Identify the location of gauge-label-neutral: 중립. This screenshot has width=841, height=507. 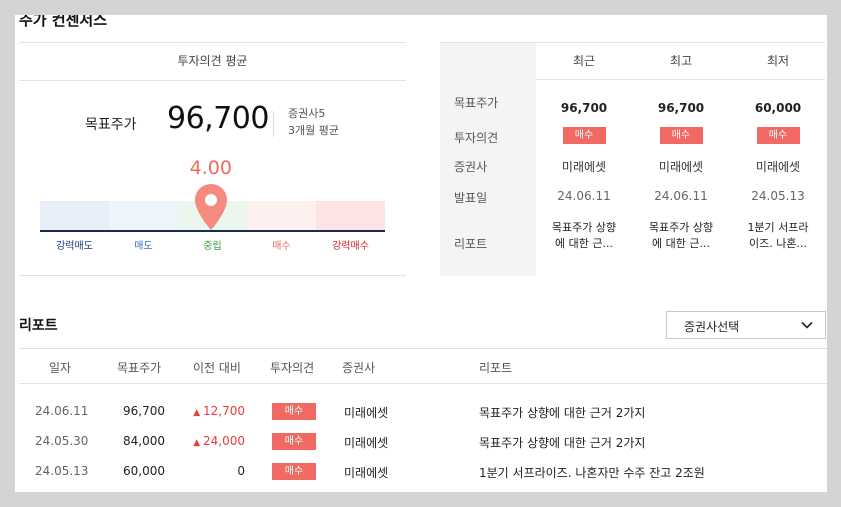
(212, 246).